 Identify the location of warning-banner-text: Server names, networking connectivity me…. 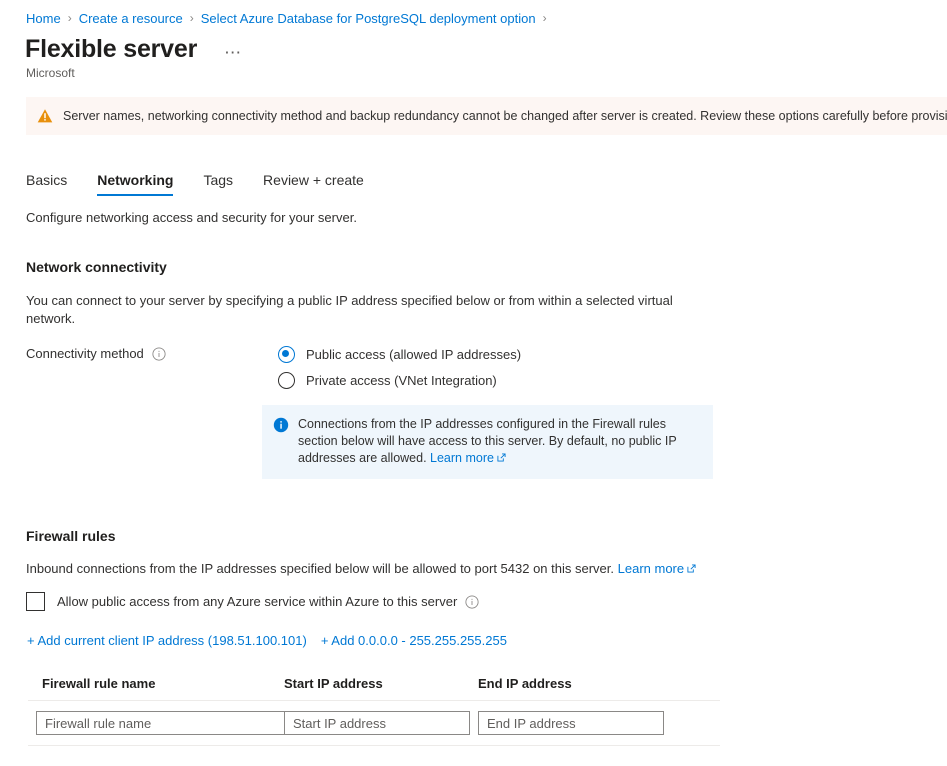
(505, 116).